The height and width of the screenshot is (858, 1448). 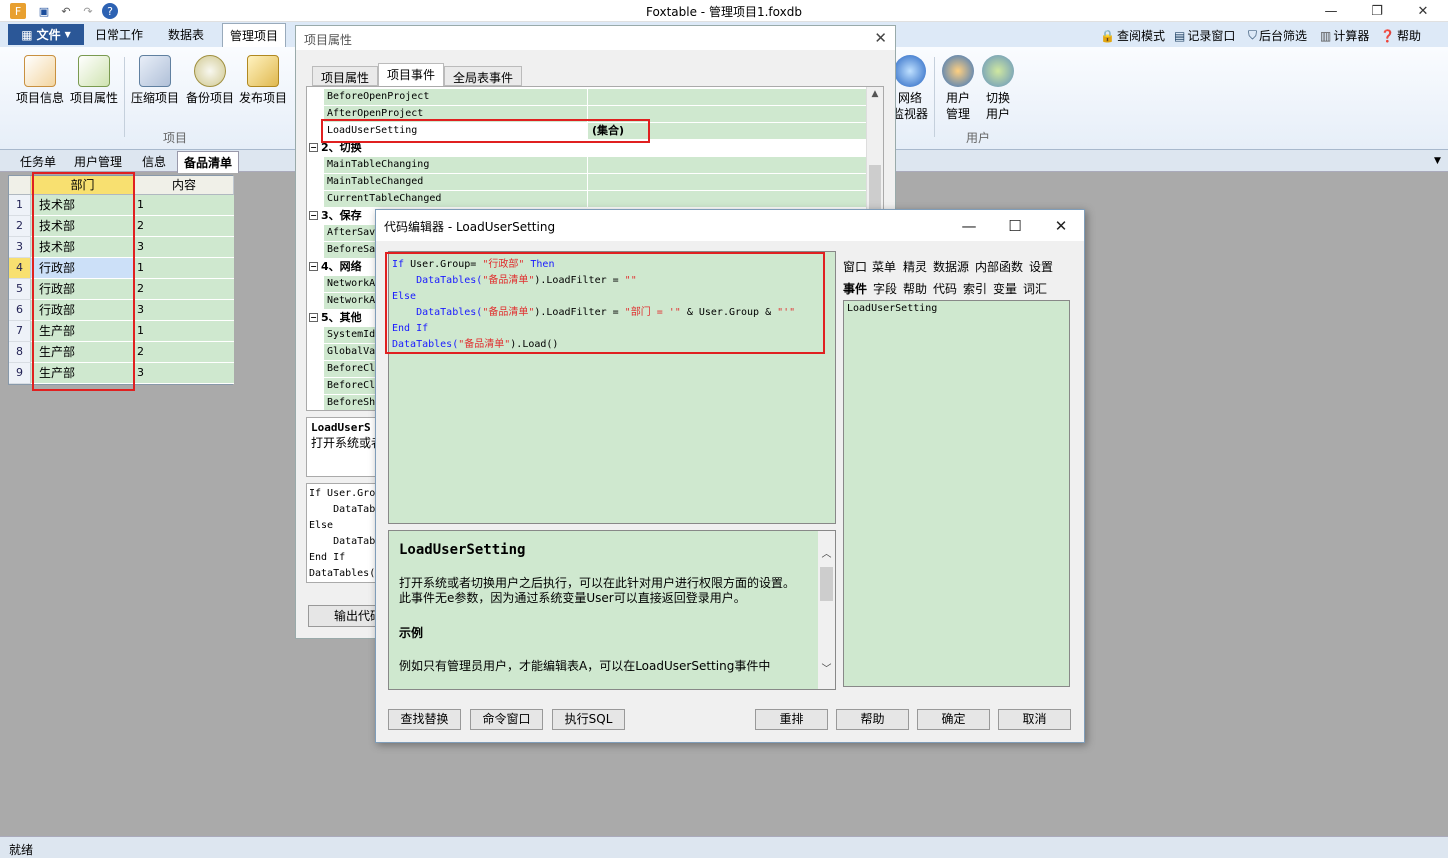 I want to click on scroll-up-icon: ▲, so click(x=875, y=94).